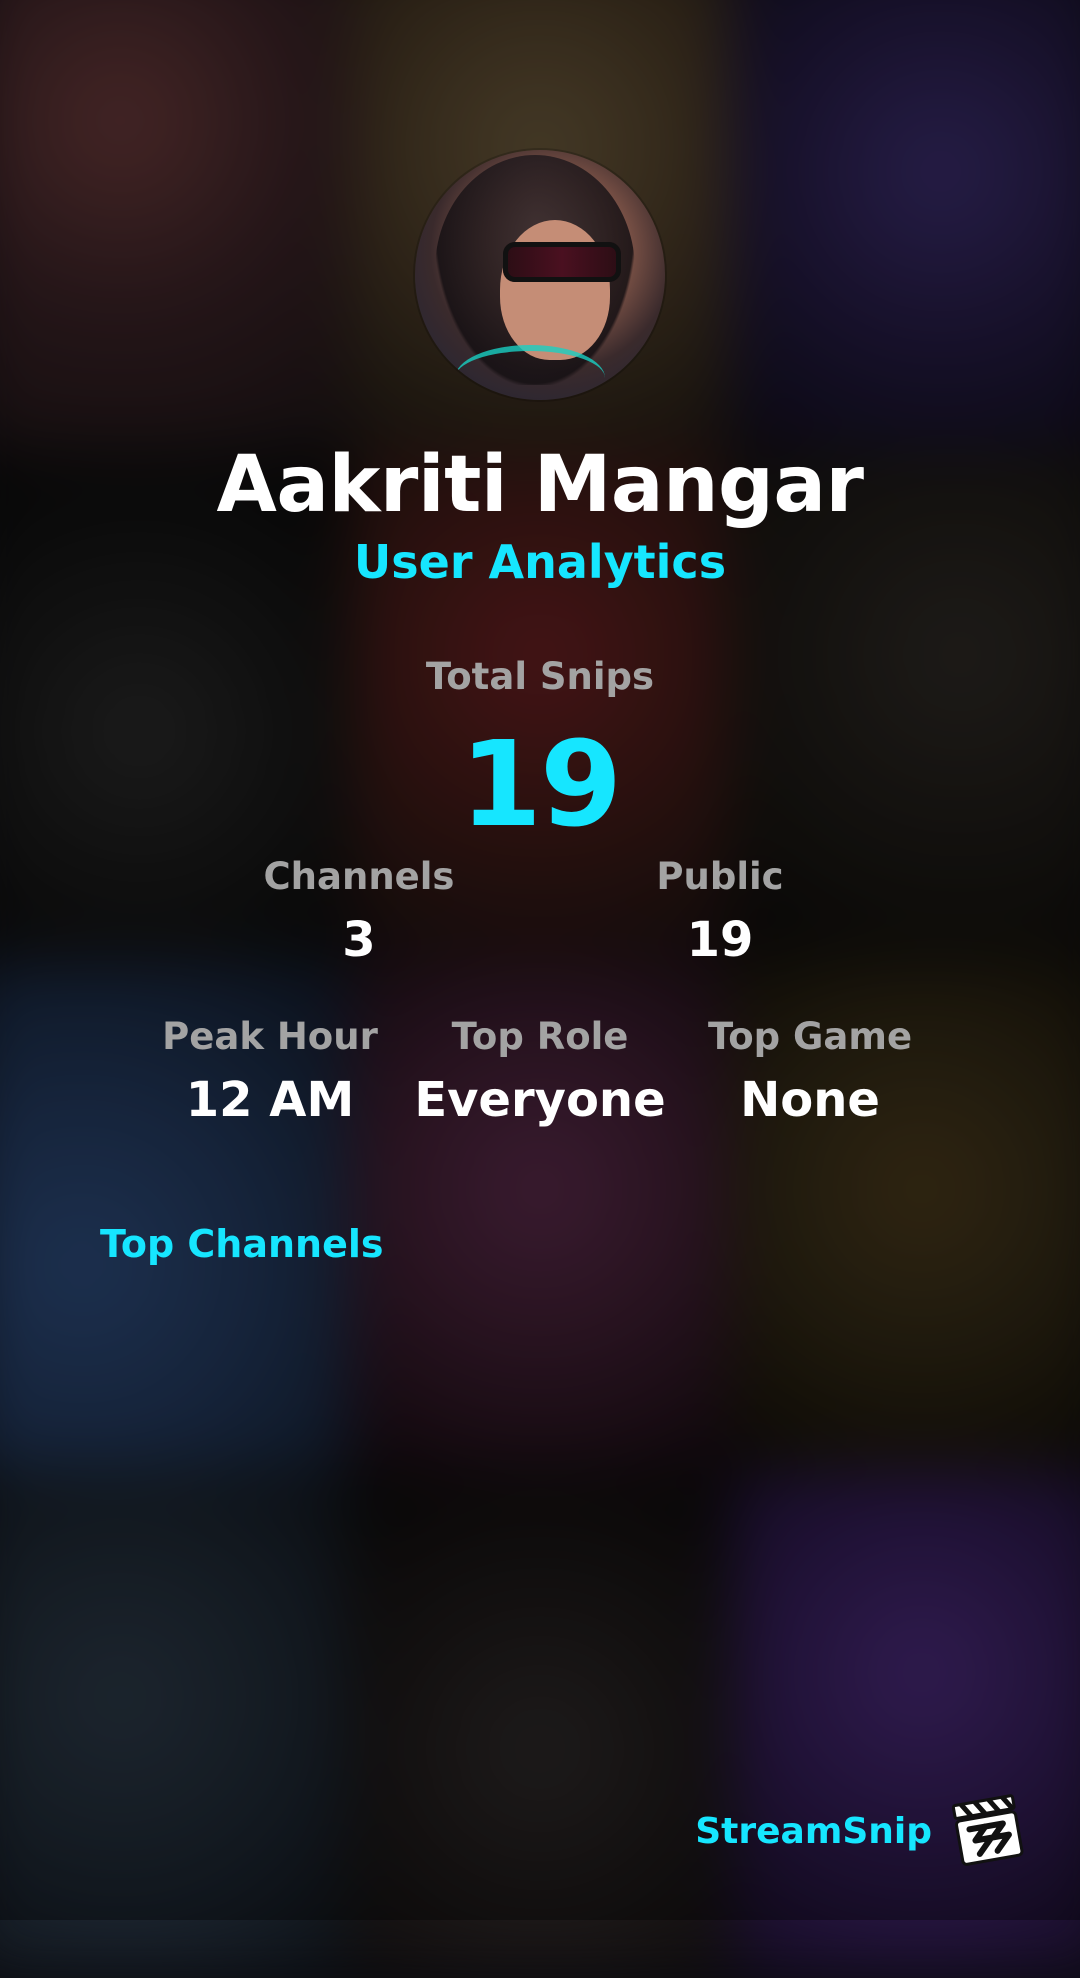 Image resolution: width=1080 pixels, height=1978 pixels. What do you see at coordinates (540, 562) in the screenshot?
I see `page-subtitle: User Analytics` at bounding box center [540, 562].